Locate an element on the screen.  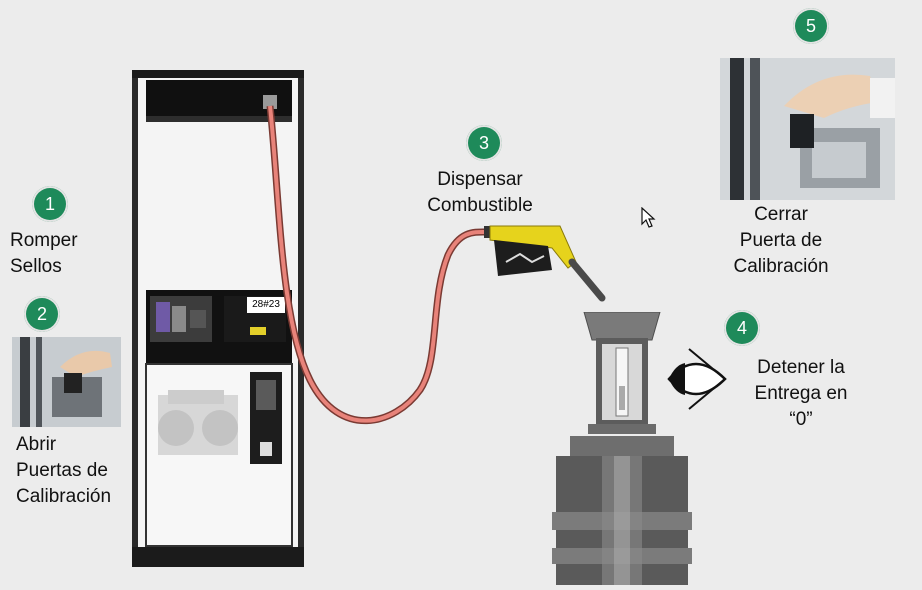
step-4-label: Detener la Entrega en “0” is located at coordinates (801, 394).